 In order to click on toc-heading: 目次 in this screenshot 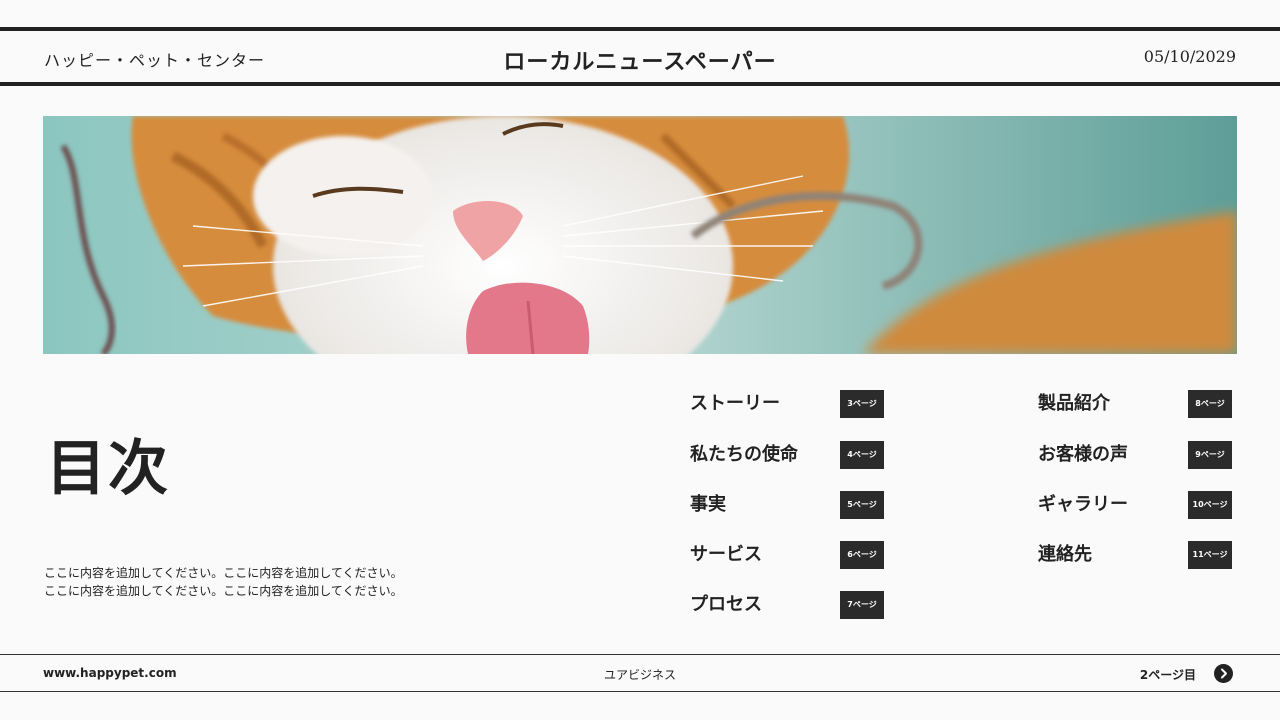, I will do `click(108, 469)`.